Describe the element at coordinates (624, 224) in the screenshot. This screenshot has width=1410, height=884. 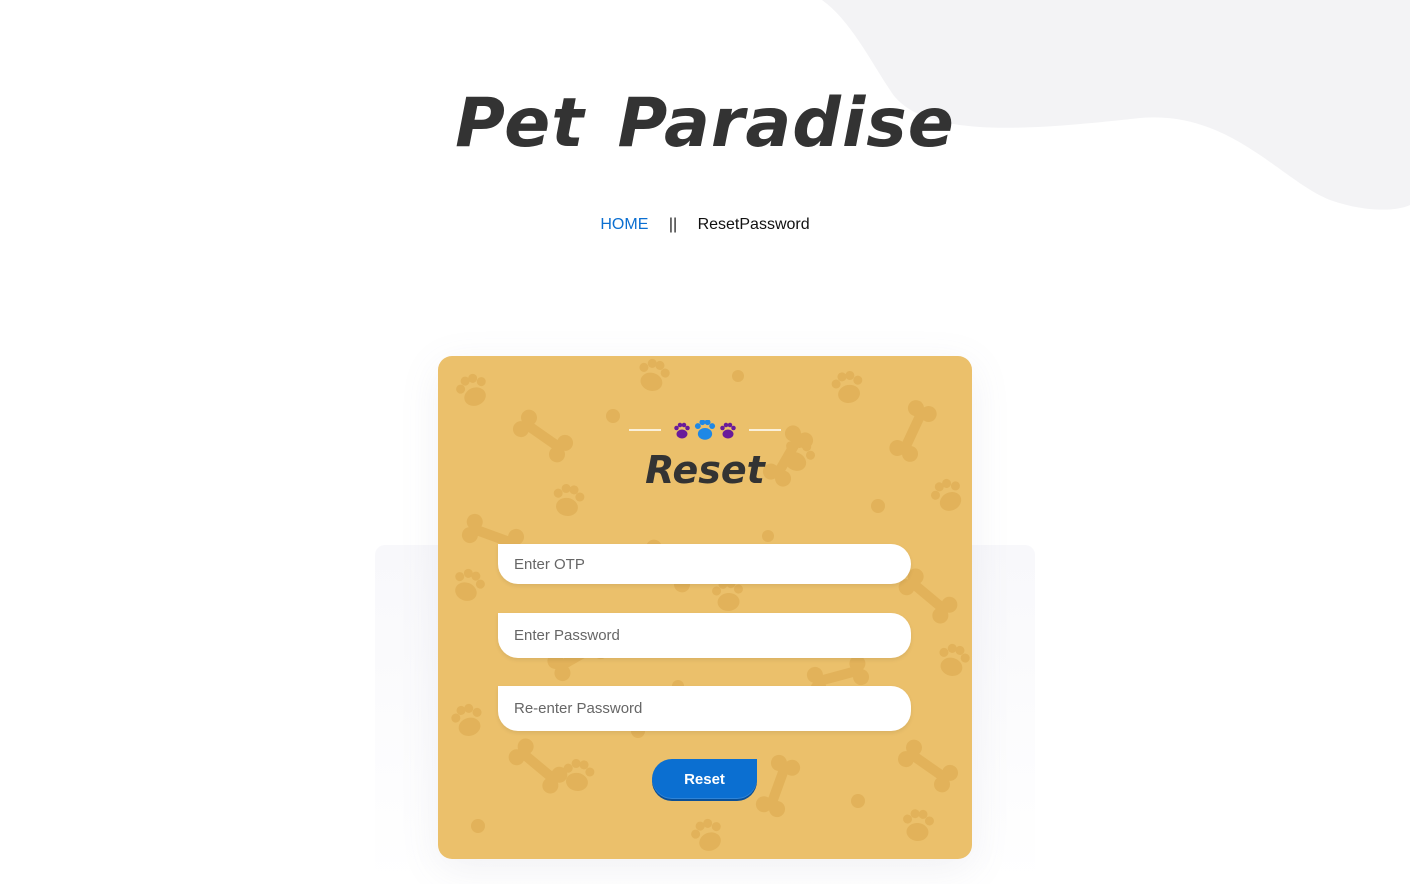
I see `breadcrumb-home-link: HOME` at that location.